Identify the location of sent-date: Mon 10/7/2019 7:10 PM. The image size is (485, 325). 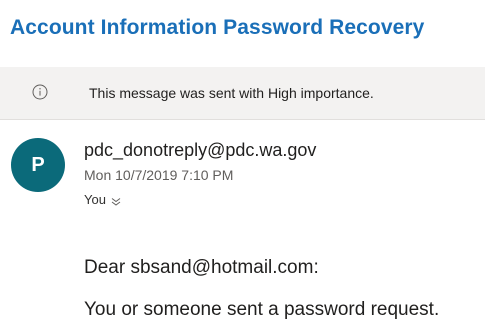
(159, 175).